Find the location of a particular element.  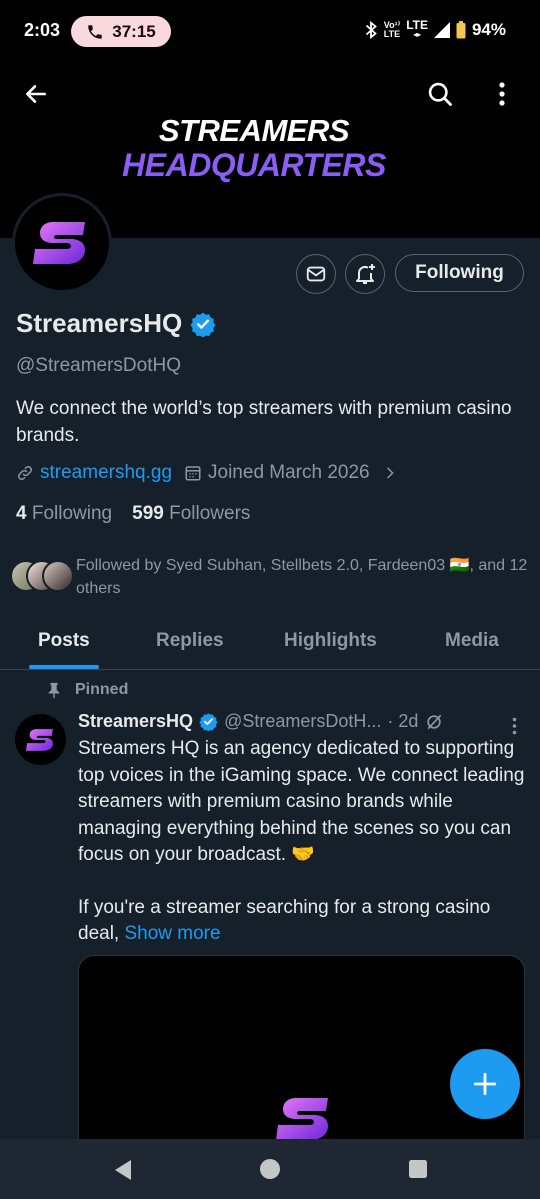

tab-replies: Replies is located at coordinates (190, 641).